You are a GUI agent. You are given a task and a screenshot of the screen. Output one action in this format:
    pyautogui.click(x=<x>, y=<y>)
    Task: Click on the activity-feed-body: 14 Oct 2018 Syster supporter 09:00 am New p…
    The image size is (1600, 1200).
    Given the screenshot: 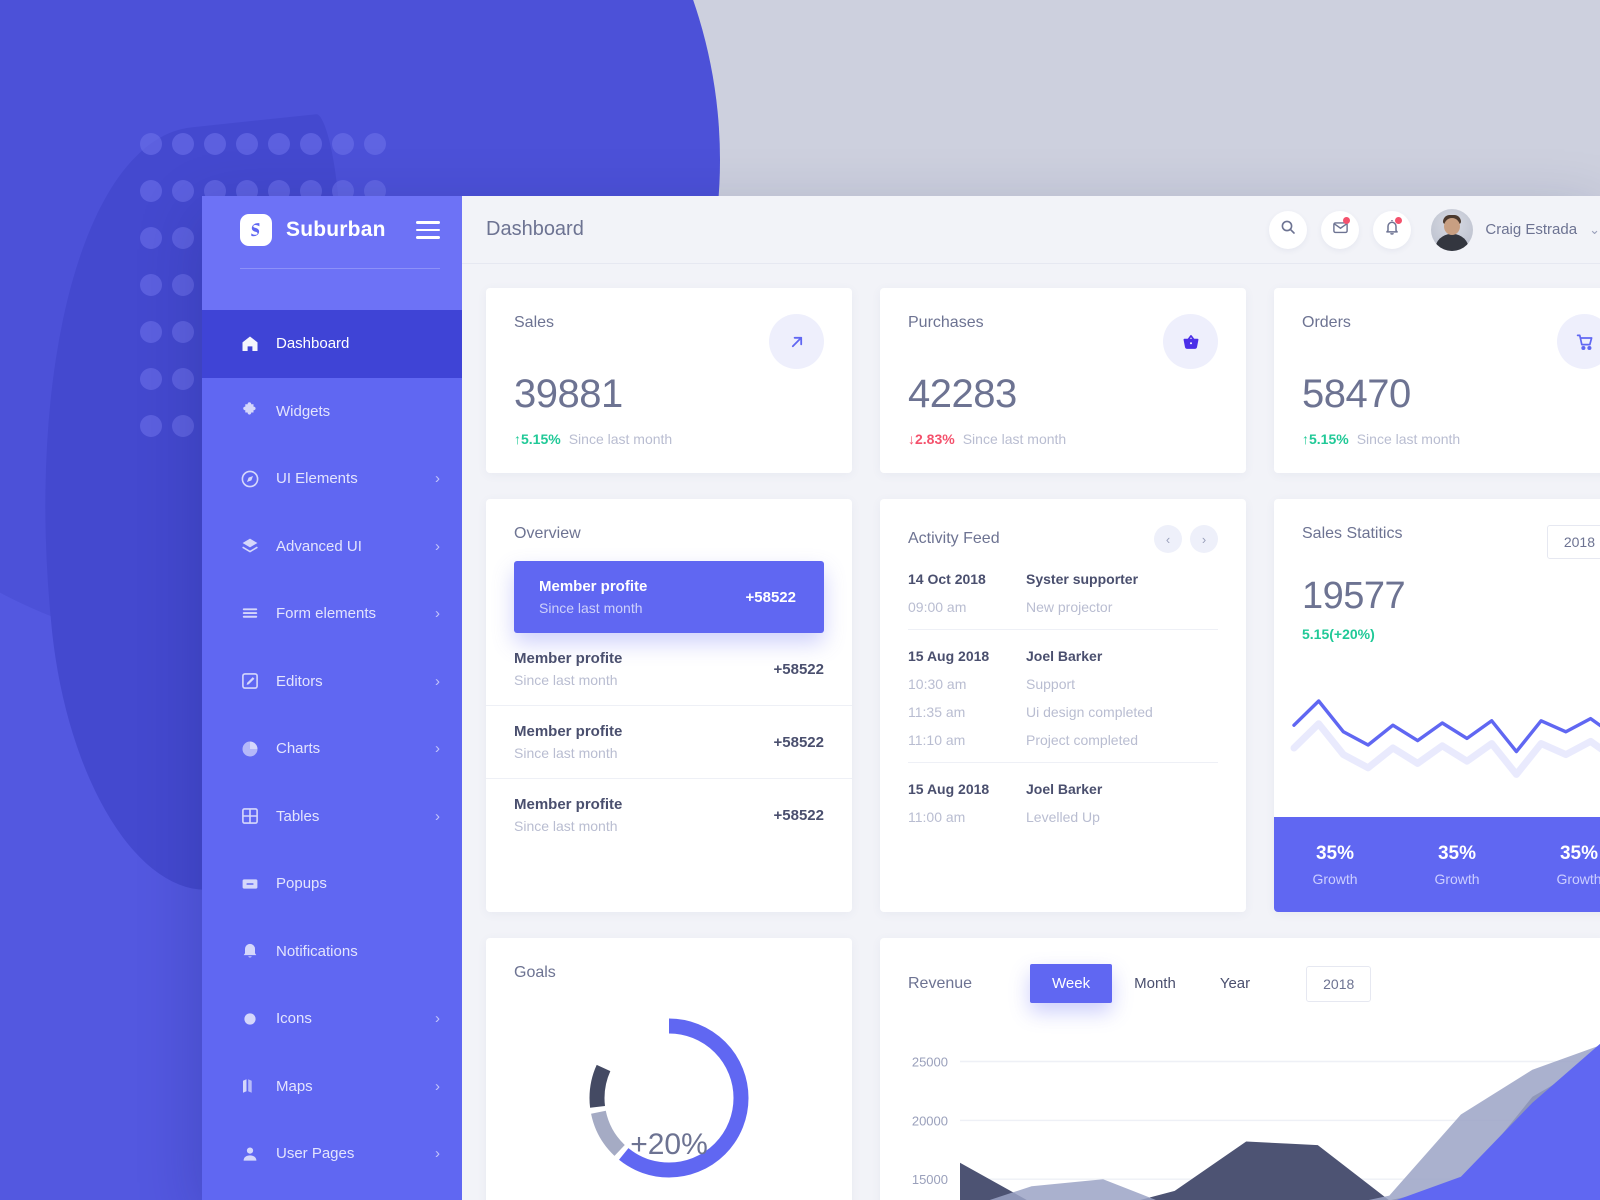 What is the action you would take?
    pyautogui.click(x=1063, y=696)
    